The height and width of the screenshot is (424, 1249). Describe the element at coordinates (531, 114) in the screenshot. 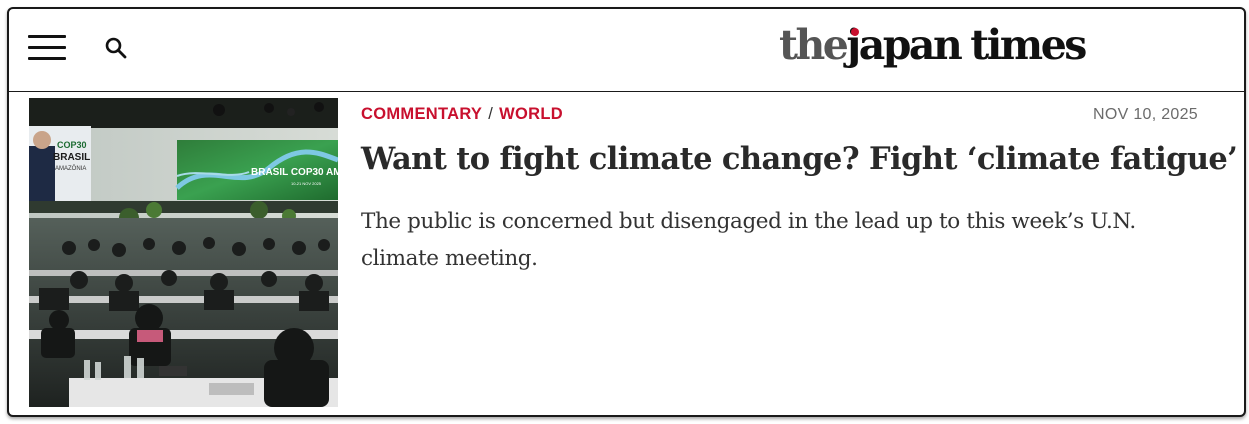

I see `subsection-link: WORLD` at that location.